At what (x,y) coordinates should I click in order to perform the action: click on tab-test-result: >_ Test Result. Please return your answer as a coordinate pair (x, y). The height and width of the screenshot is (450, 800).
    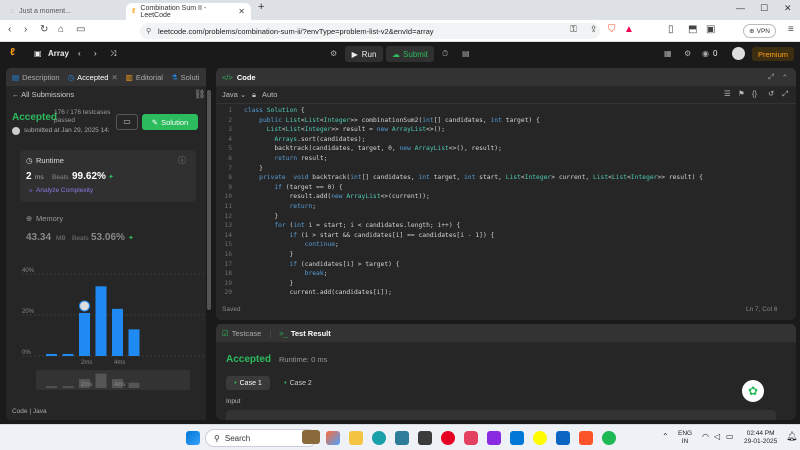
    Looking at the image, I should click on (304, 333).